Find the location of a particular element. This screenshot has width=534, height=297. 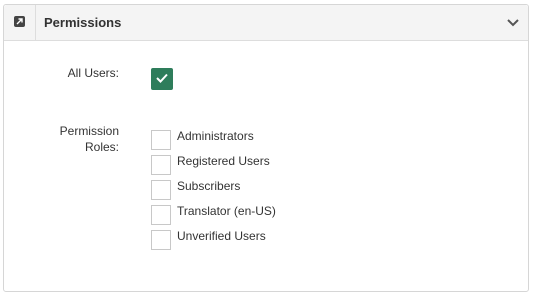

external-link-icon is located at coordinates (19, 23).